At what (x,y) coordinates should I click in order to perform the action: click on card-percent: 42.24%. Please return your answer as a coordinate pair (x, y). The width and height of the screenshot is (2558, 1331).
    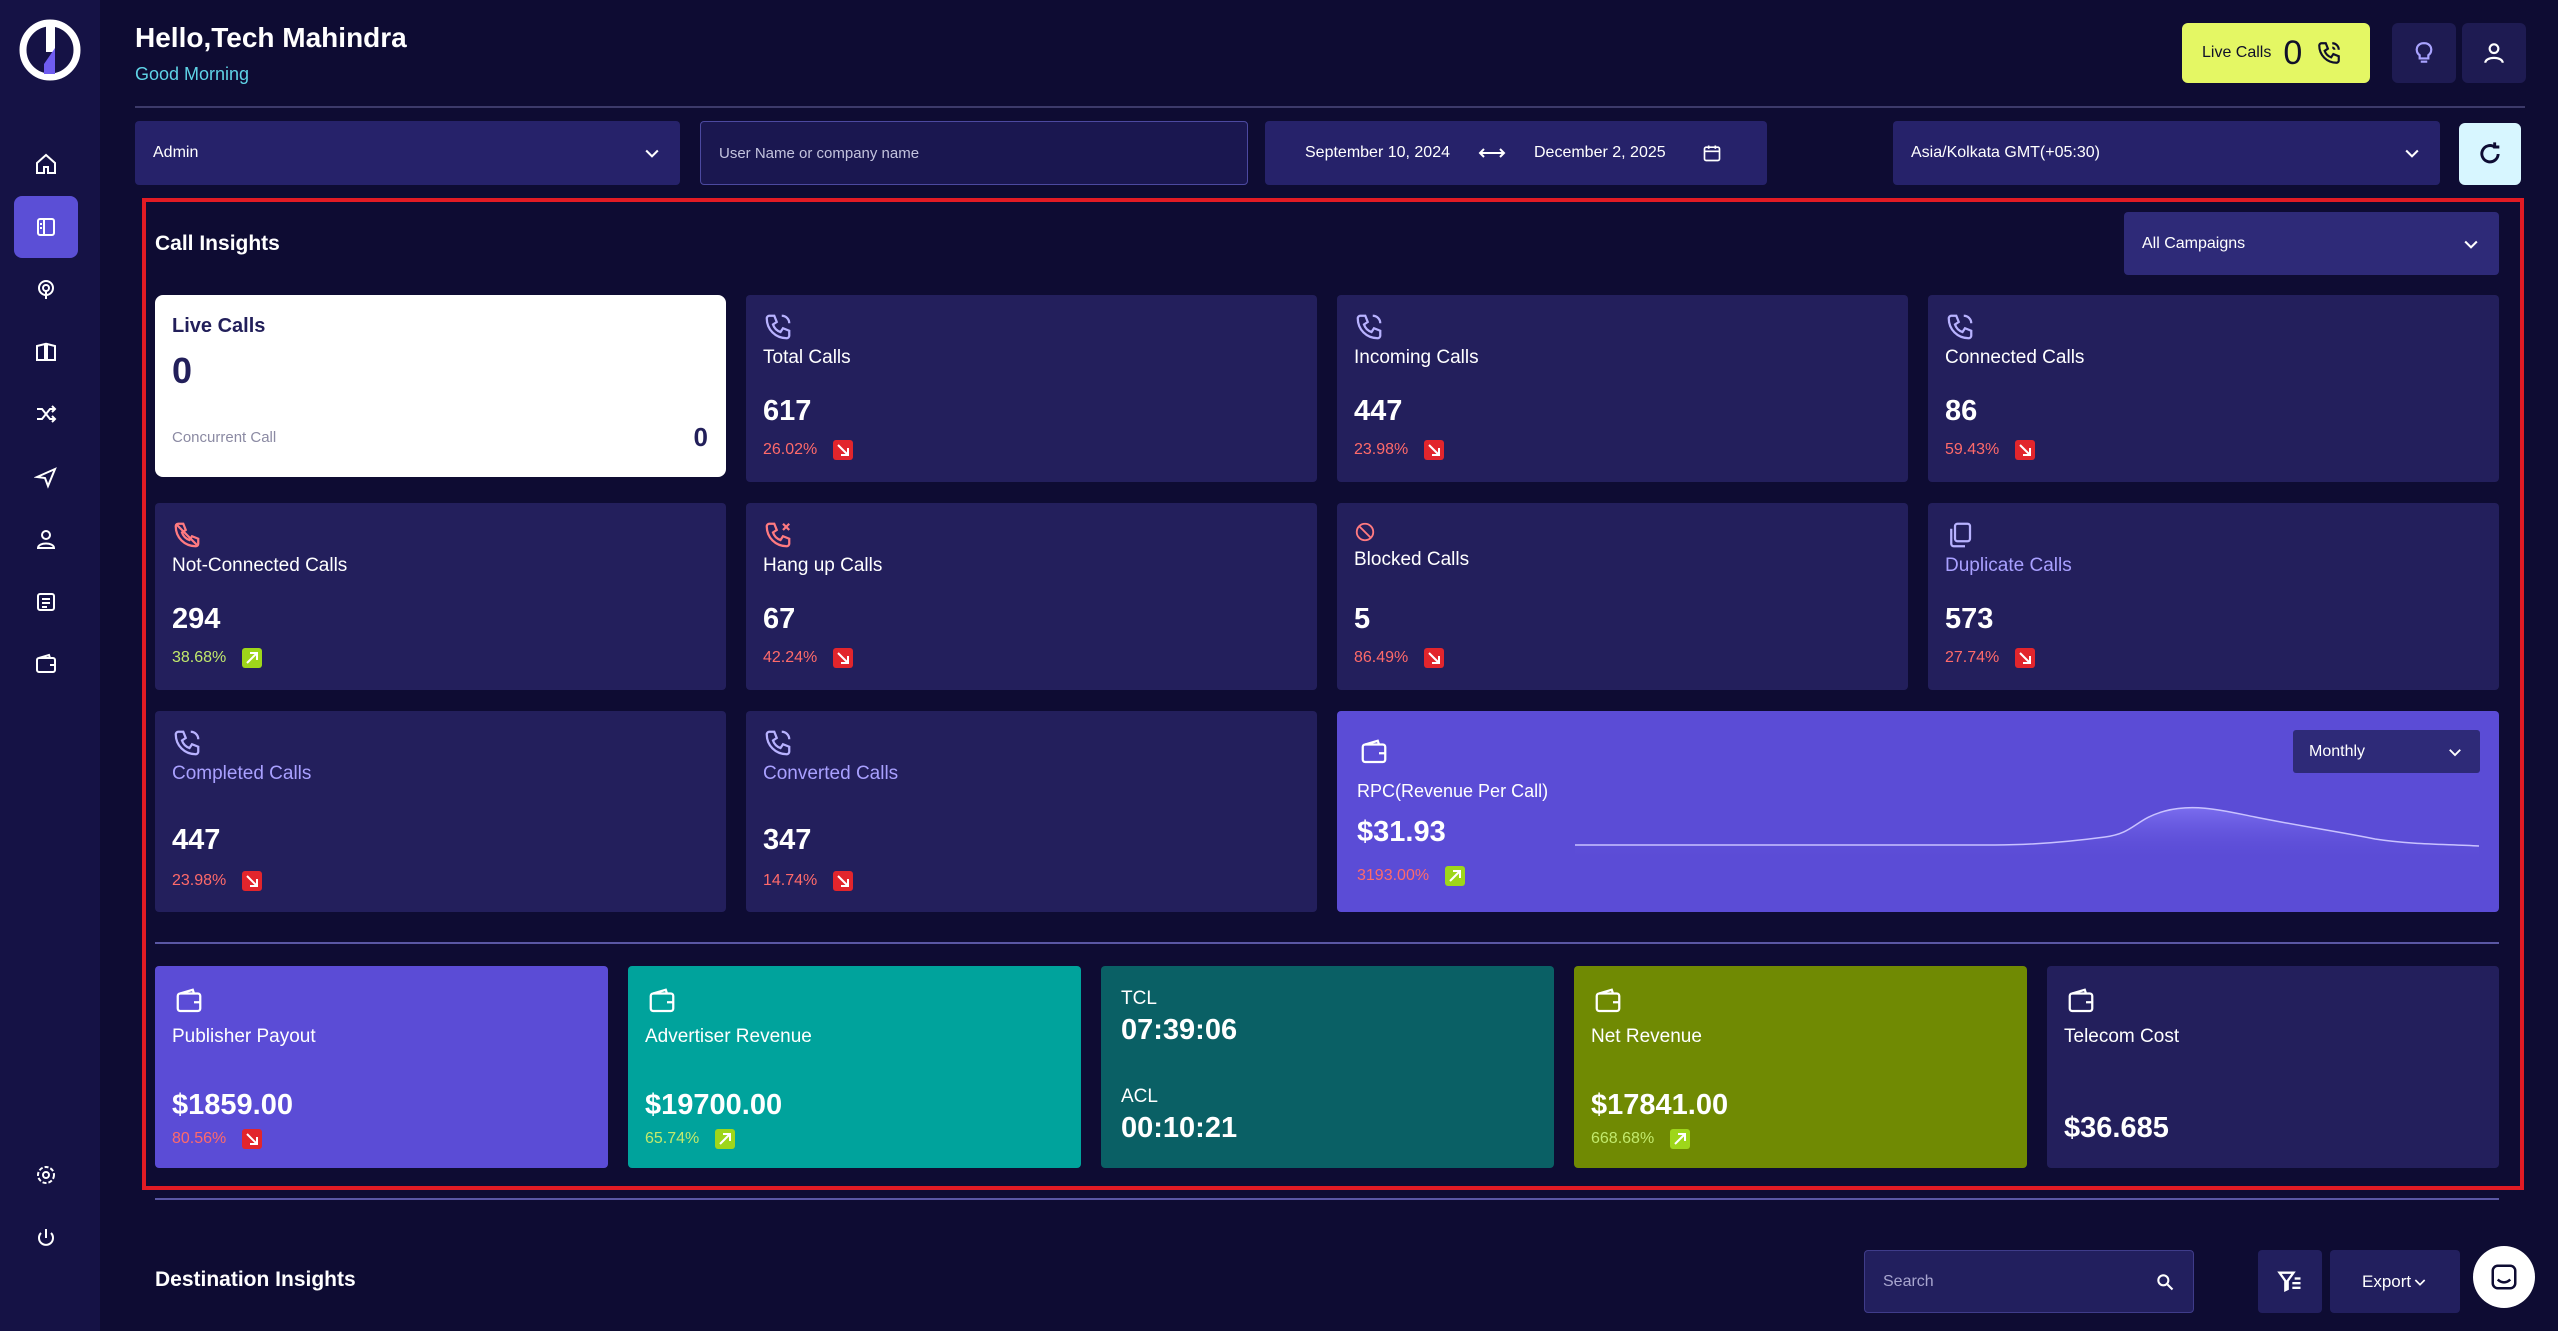
    Looking at the image, I should click on (808, 658).